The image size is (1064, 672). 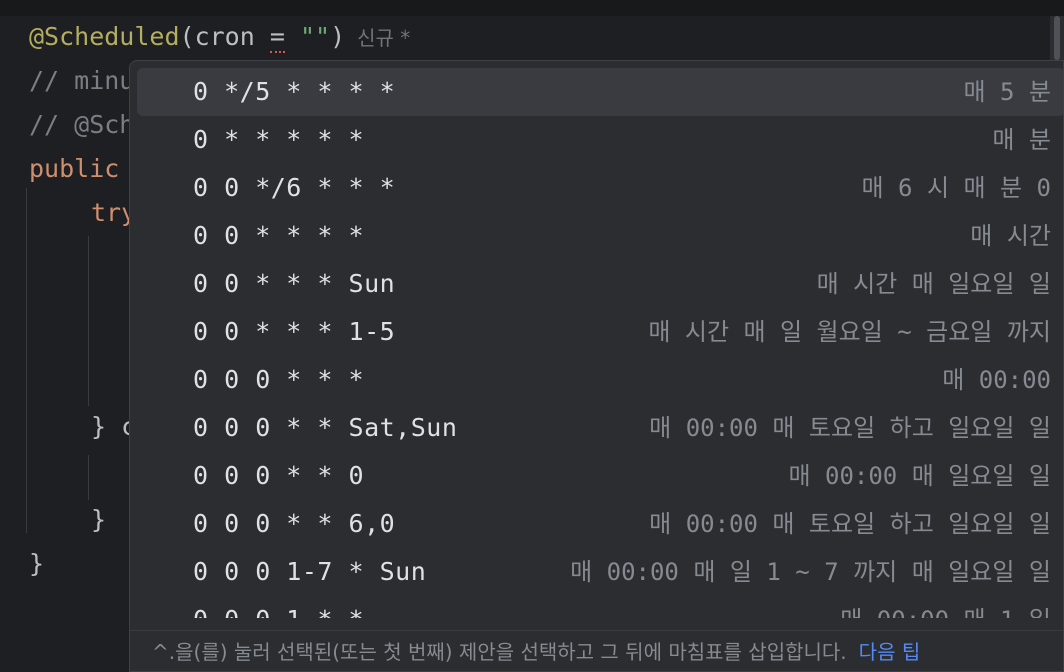 I want to click on completion-item-description: 매 시간, so click(x=1010, y=236).